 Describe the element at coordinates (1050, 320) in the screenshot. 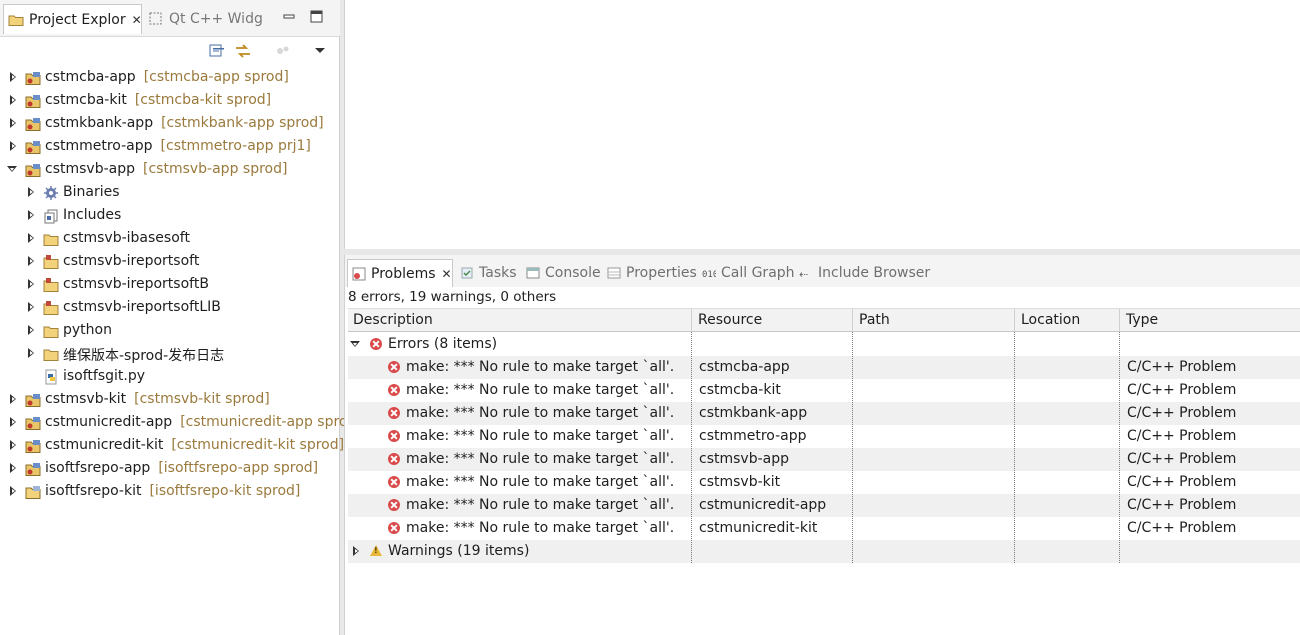

I see `column-header-location: Location` at that location.